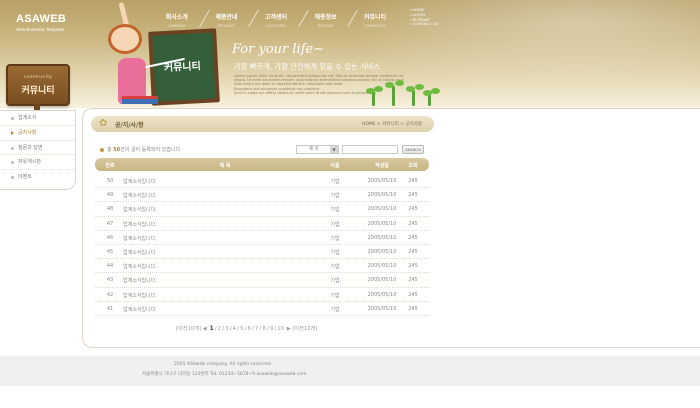 Image resolution: width=700 pixels, height=408 pixels. What do you see at coordinates (110, 237) in the screenshot?
I see `cell-no: 46` at bounding box center [110, 237].